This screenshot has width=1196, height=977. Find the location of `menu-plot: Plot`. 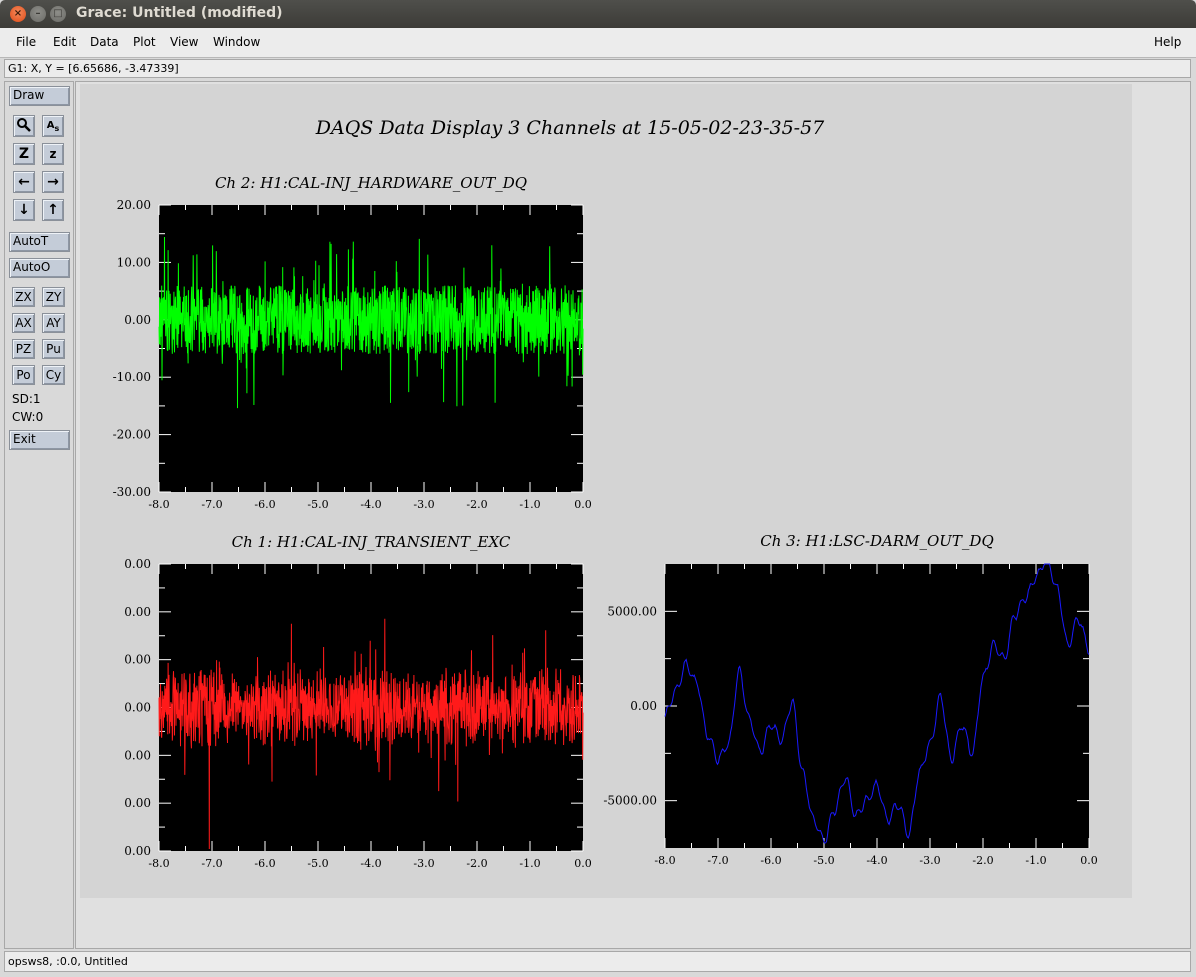

menu-plot: Plot is located at coordinates (144, 42).